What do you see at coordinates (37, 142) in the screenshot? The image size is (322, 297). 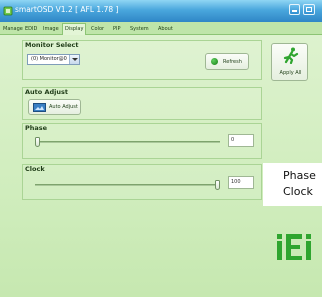 I see `phase-slider-thumb` at bounding box center [37, 142].